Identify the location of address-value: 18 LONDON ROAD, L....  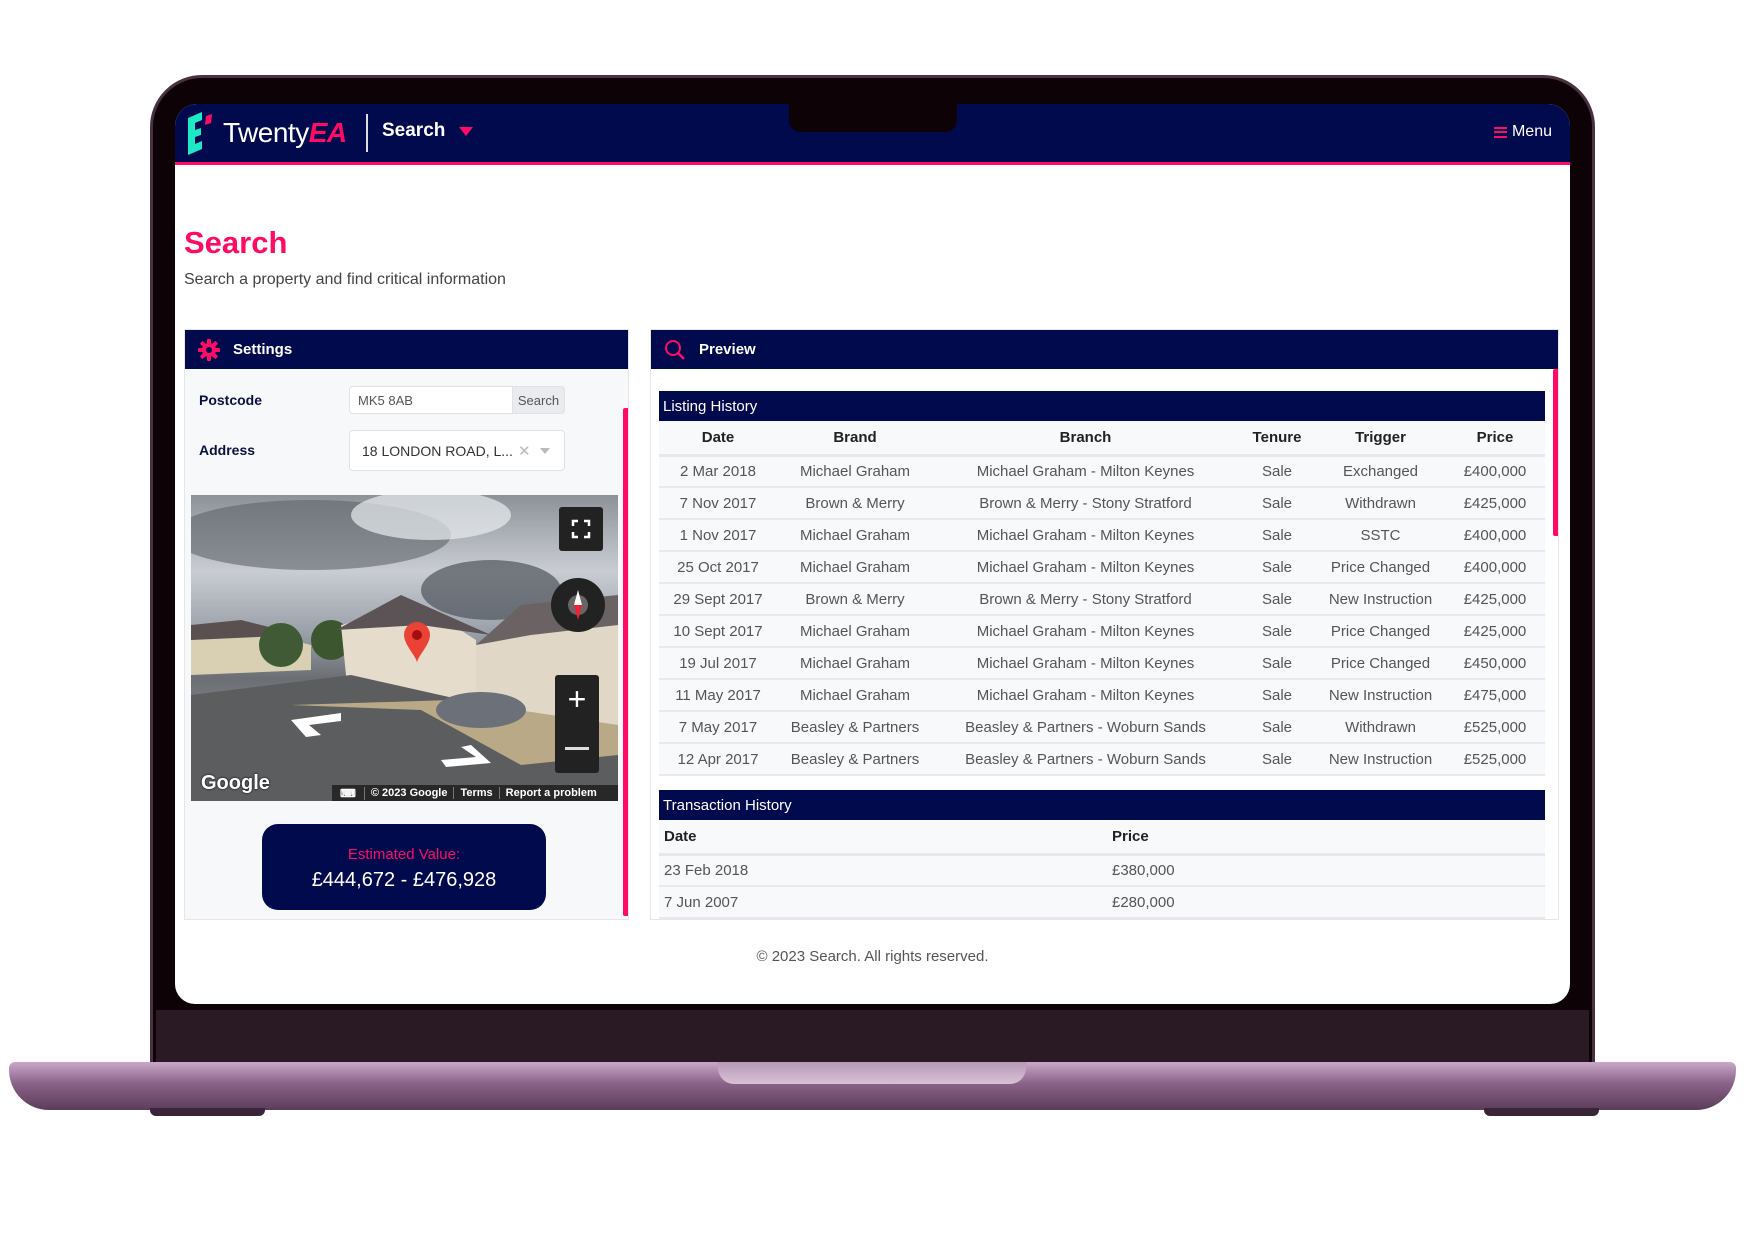
(437, 450).